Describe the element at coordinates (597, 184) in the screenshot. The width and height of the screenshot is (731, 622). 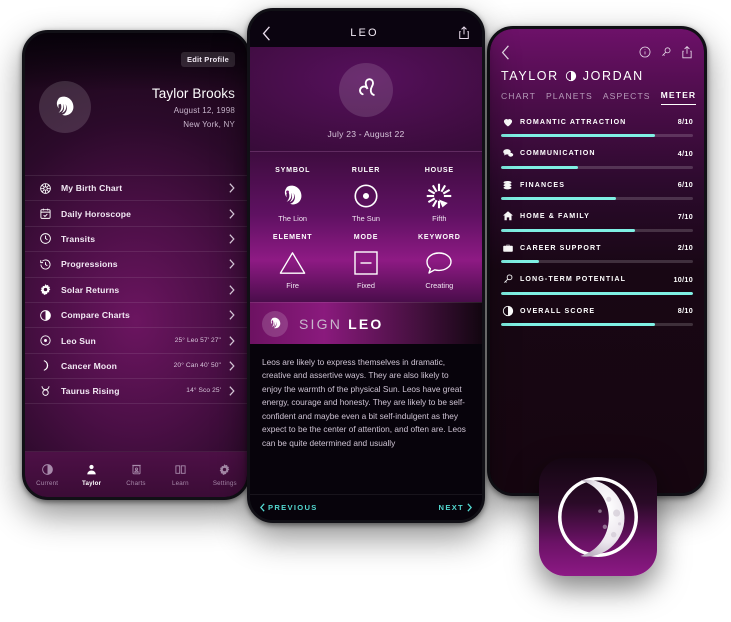
I see `meter-head: FINANCES 6/10` at that location.